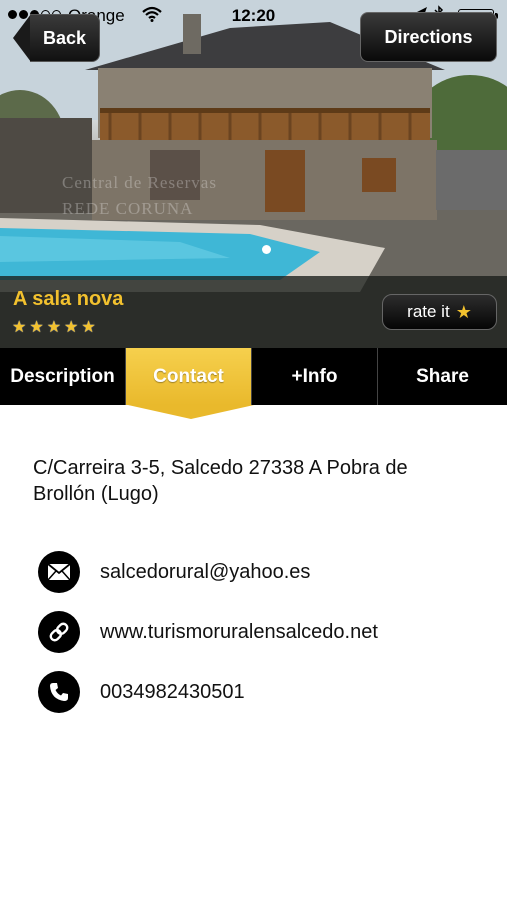  I want to click on website-row: www.turismoruralensalcedo.net, so click(208, 632).